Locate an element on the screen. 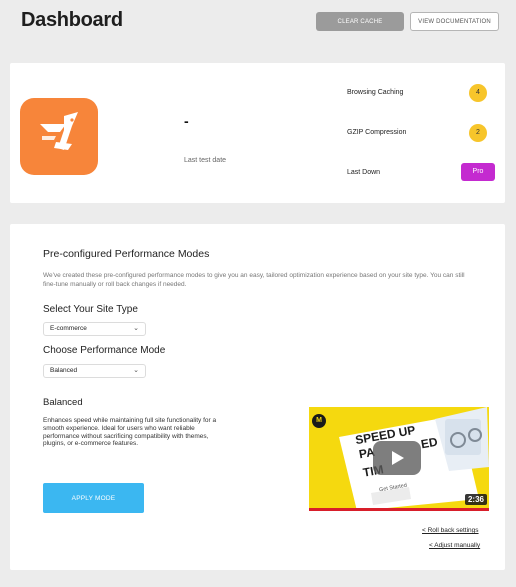  page-title: Dashboard is located at coordinates (72, 20).